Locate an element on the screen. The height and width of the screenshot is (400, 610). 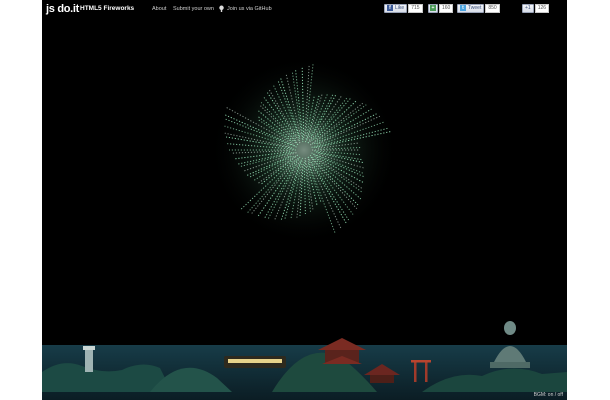
nav-github-link: Join us via GitHub is located at coordinates (249, 9).